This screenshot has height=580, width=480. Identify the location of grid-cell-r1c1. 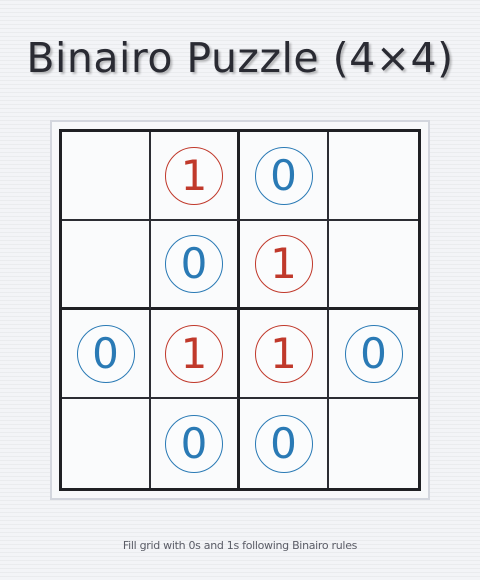
(106, 176).